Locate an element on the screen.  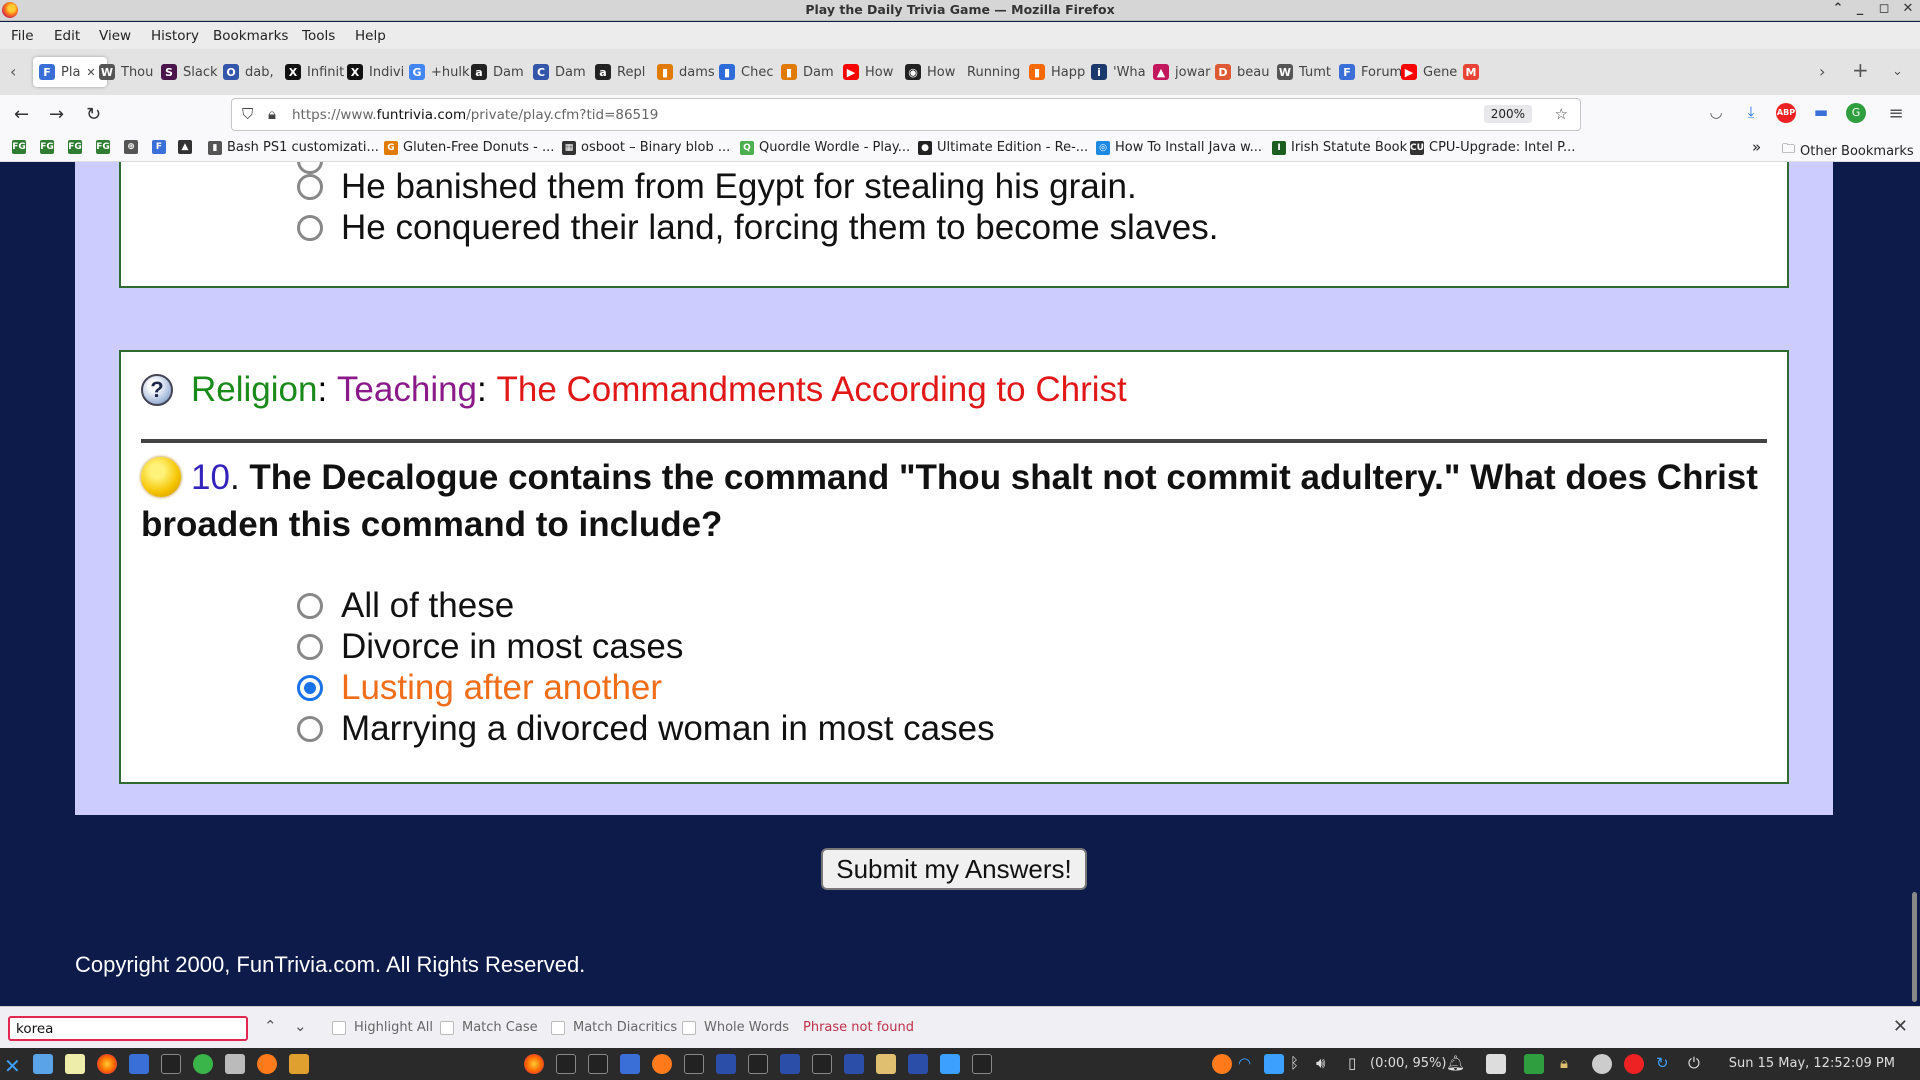
tab: M is located at coordinates (1494, 72).